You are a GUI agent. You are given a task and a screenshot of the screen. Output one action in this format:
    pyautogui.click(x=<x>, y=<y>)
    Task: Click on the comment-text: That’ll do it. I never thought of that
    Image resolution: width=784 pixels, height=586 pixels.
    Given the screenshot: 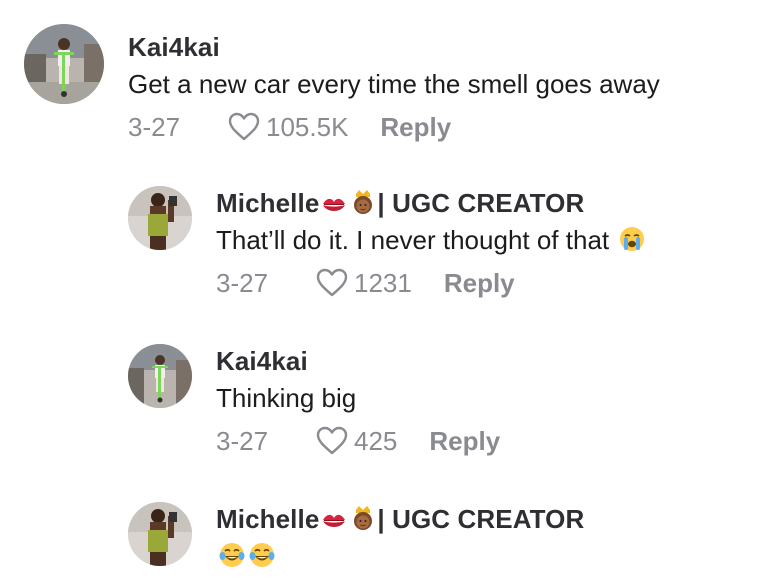 What is the action you would take?
    pyautogui.click(x=431, y=240)
    